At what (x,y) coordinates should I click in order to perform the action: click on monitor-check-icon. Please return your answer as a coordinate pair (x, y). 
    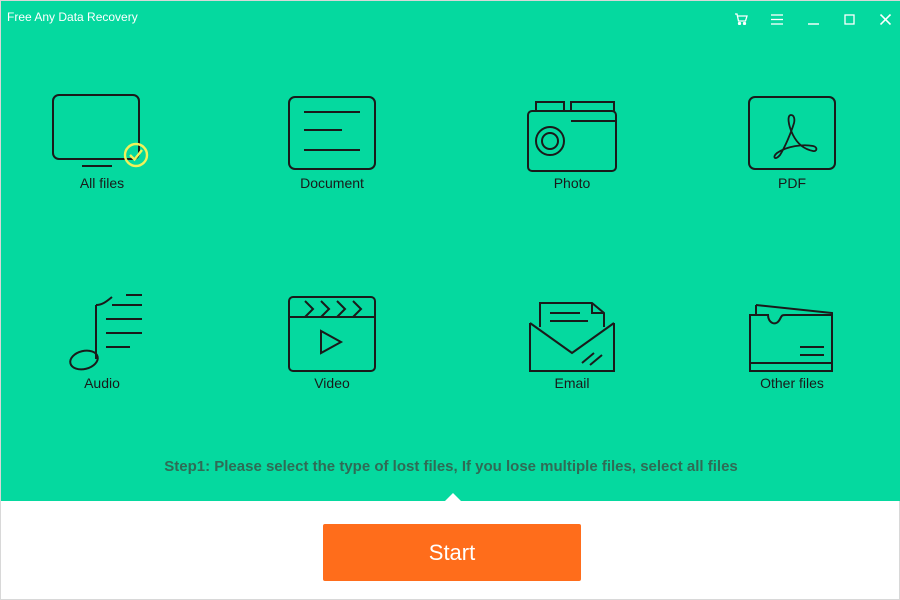
    Looking at the image, I should click on (102, 131).